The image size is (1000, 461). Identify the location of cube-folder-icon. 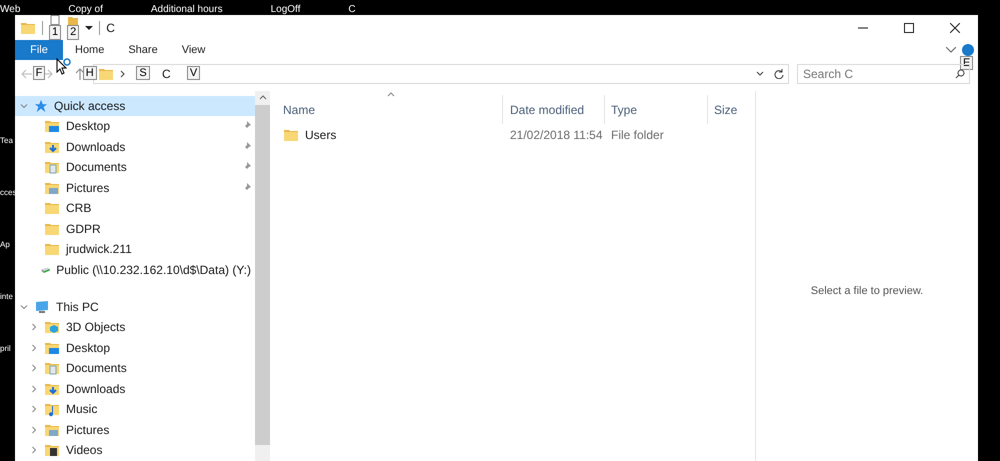
(52, 327).